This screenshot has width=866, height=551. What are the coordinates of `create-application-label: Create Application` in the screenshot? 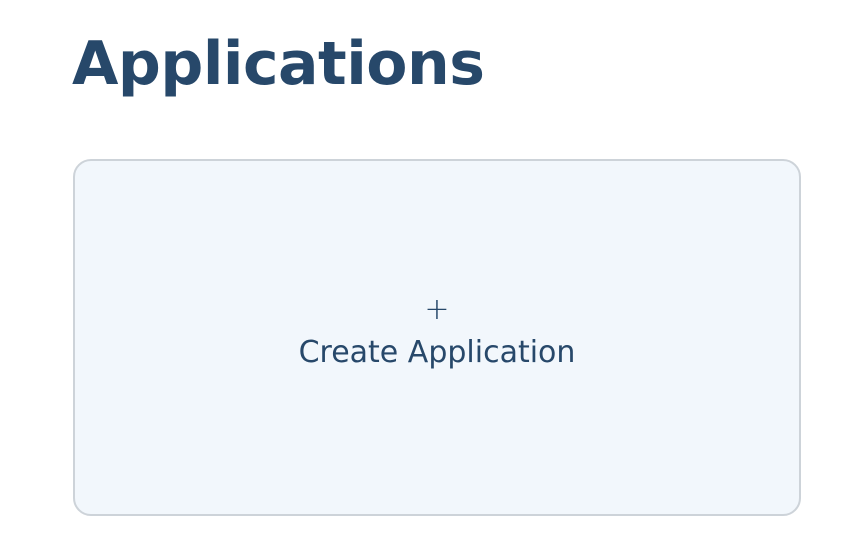 It's located at (437, 352).